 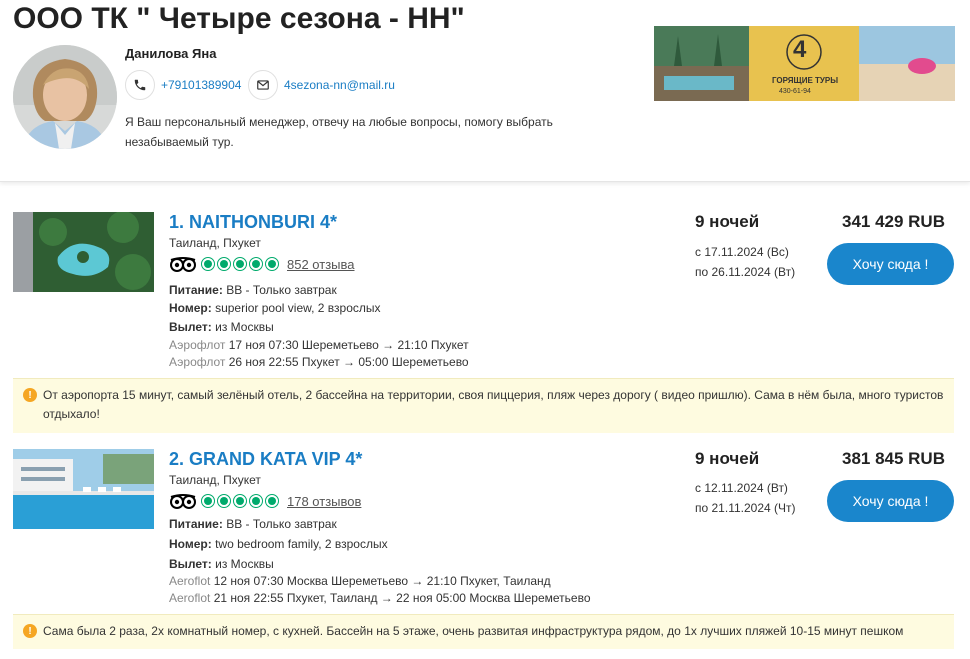 I want to click on date-from: с 12.11.2024 (Вт), so click(x=741, y=488).